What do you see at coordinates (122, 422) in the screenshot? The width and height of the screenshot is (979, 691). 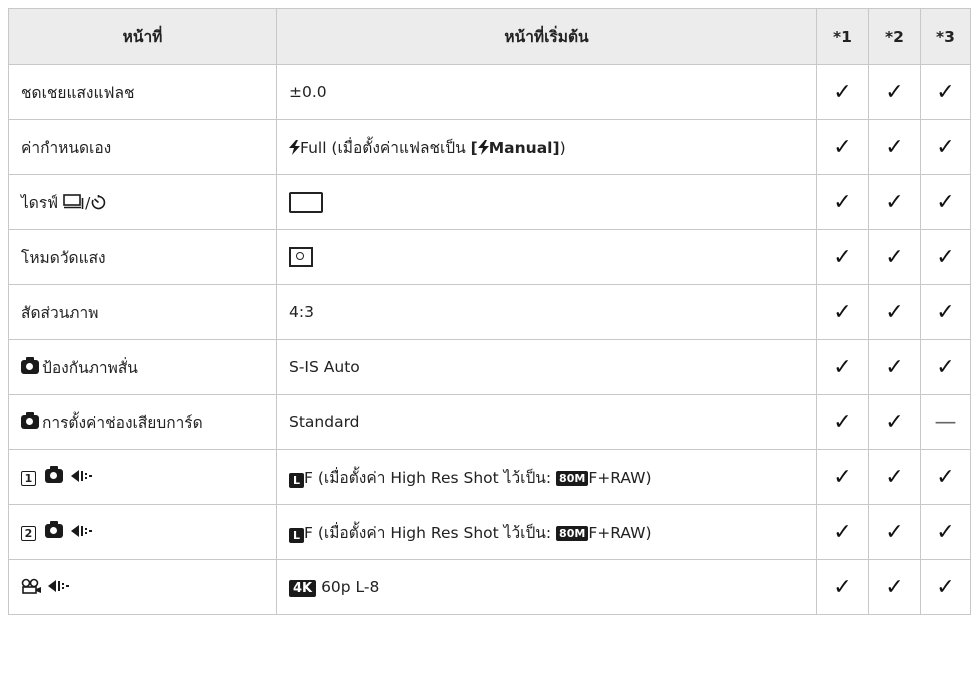 I see `function-label: การตั้งค่าช่องเสียบการ์ด` at bounding box center [122, 422].